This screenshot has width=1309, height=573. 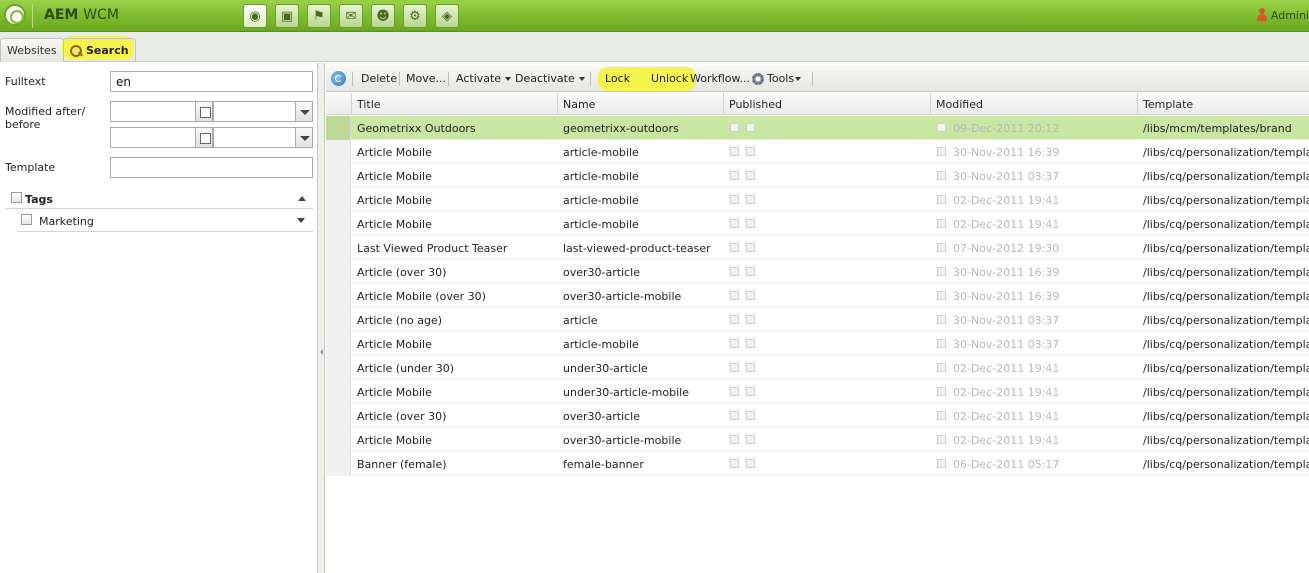 I want to click on aem-logo-icon, so click(x=15, y=15).